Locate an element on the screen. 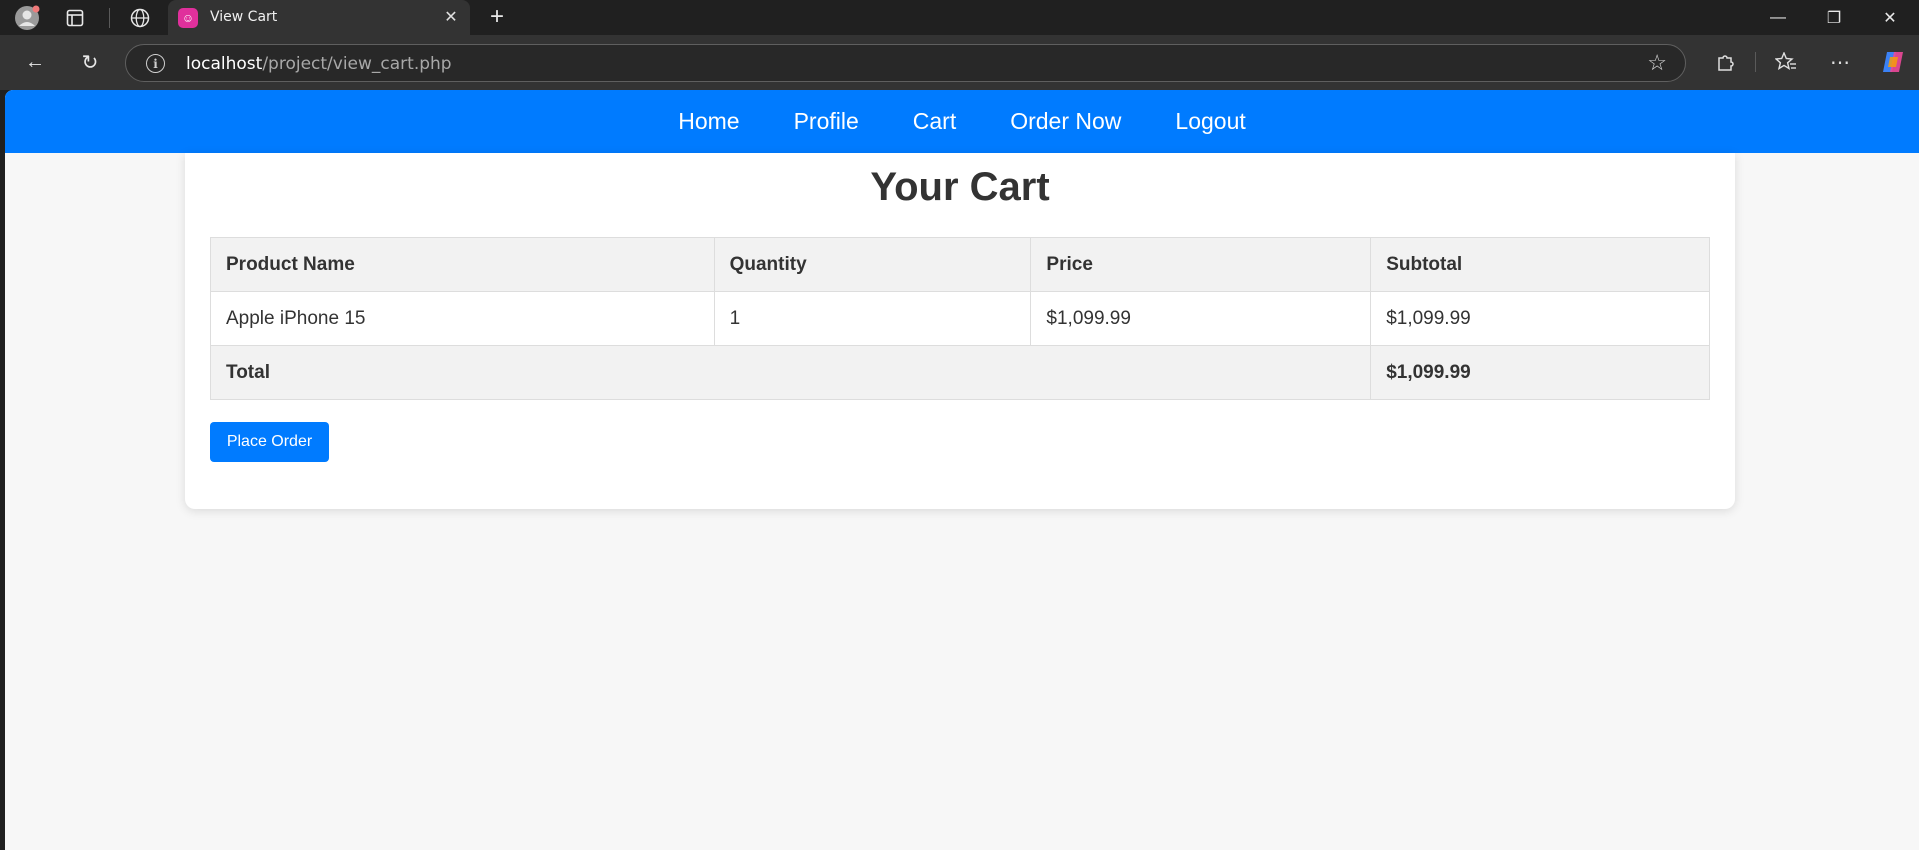 This screenshot has width=1919, height=850. url-host: localhost is located at coordinates (224, 64).